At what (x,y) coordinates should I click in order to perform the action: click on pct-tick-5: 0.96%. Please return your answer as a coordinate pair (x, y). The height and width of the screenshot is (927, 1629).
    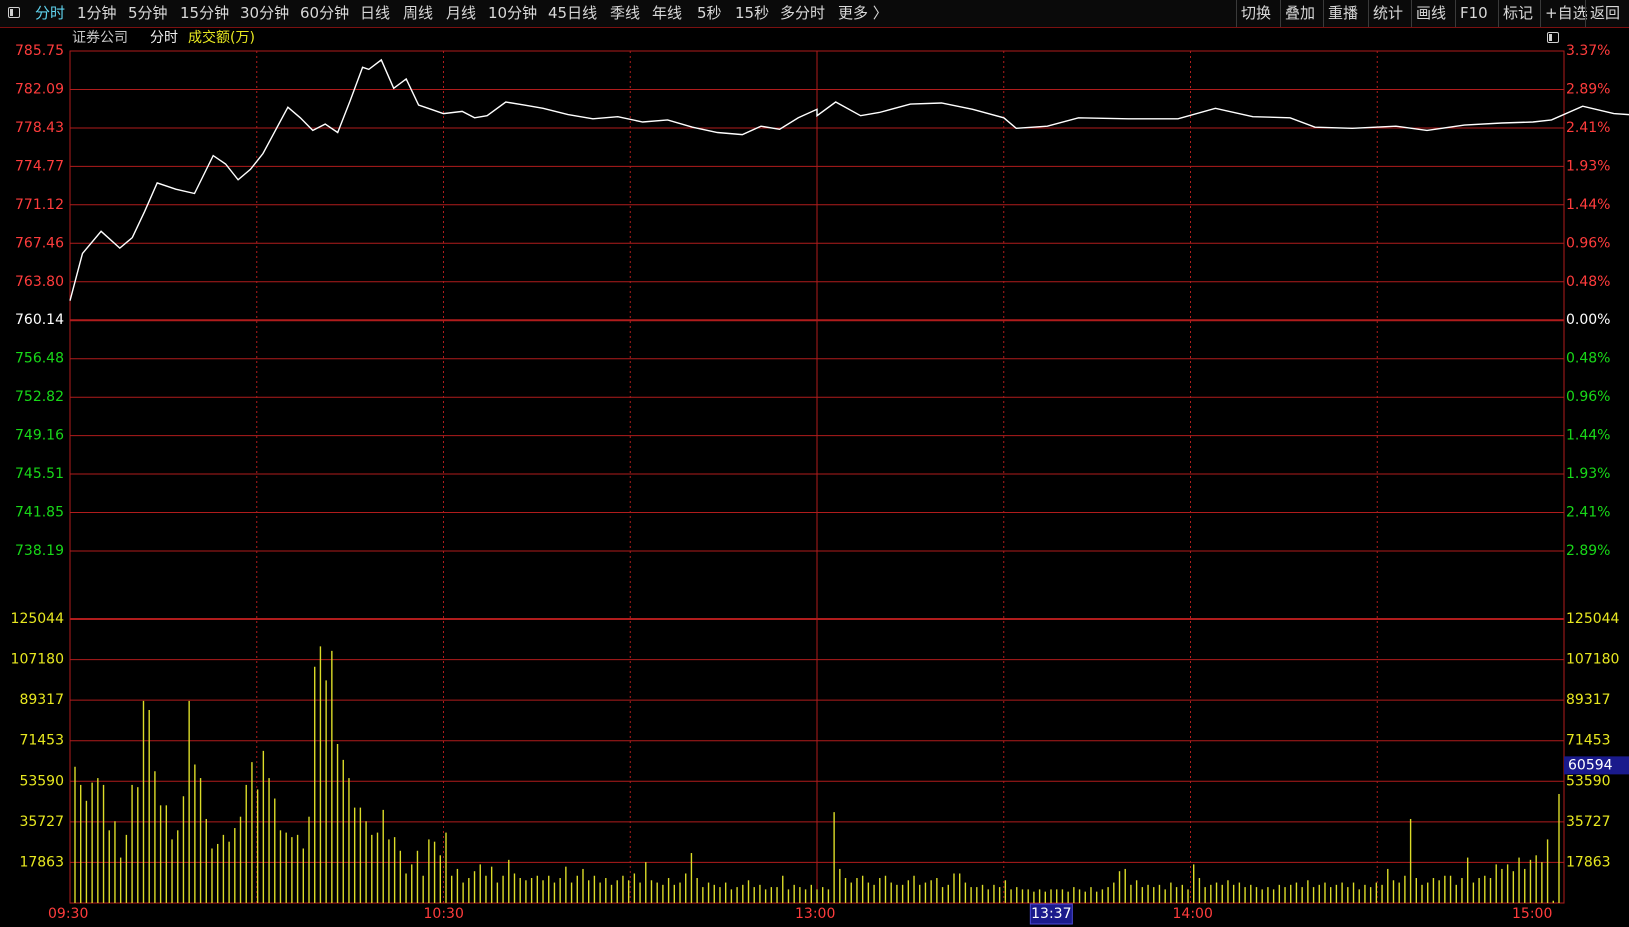
    Looking at the image, I should click on (1588, 243).